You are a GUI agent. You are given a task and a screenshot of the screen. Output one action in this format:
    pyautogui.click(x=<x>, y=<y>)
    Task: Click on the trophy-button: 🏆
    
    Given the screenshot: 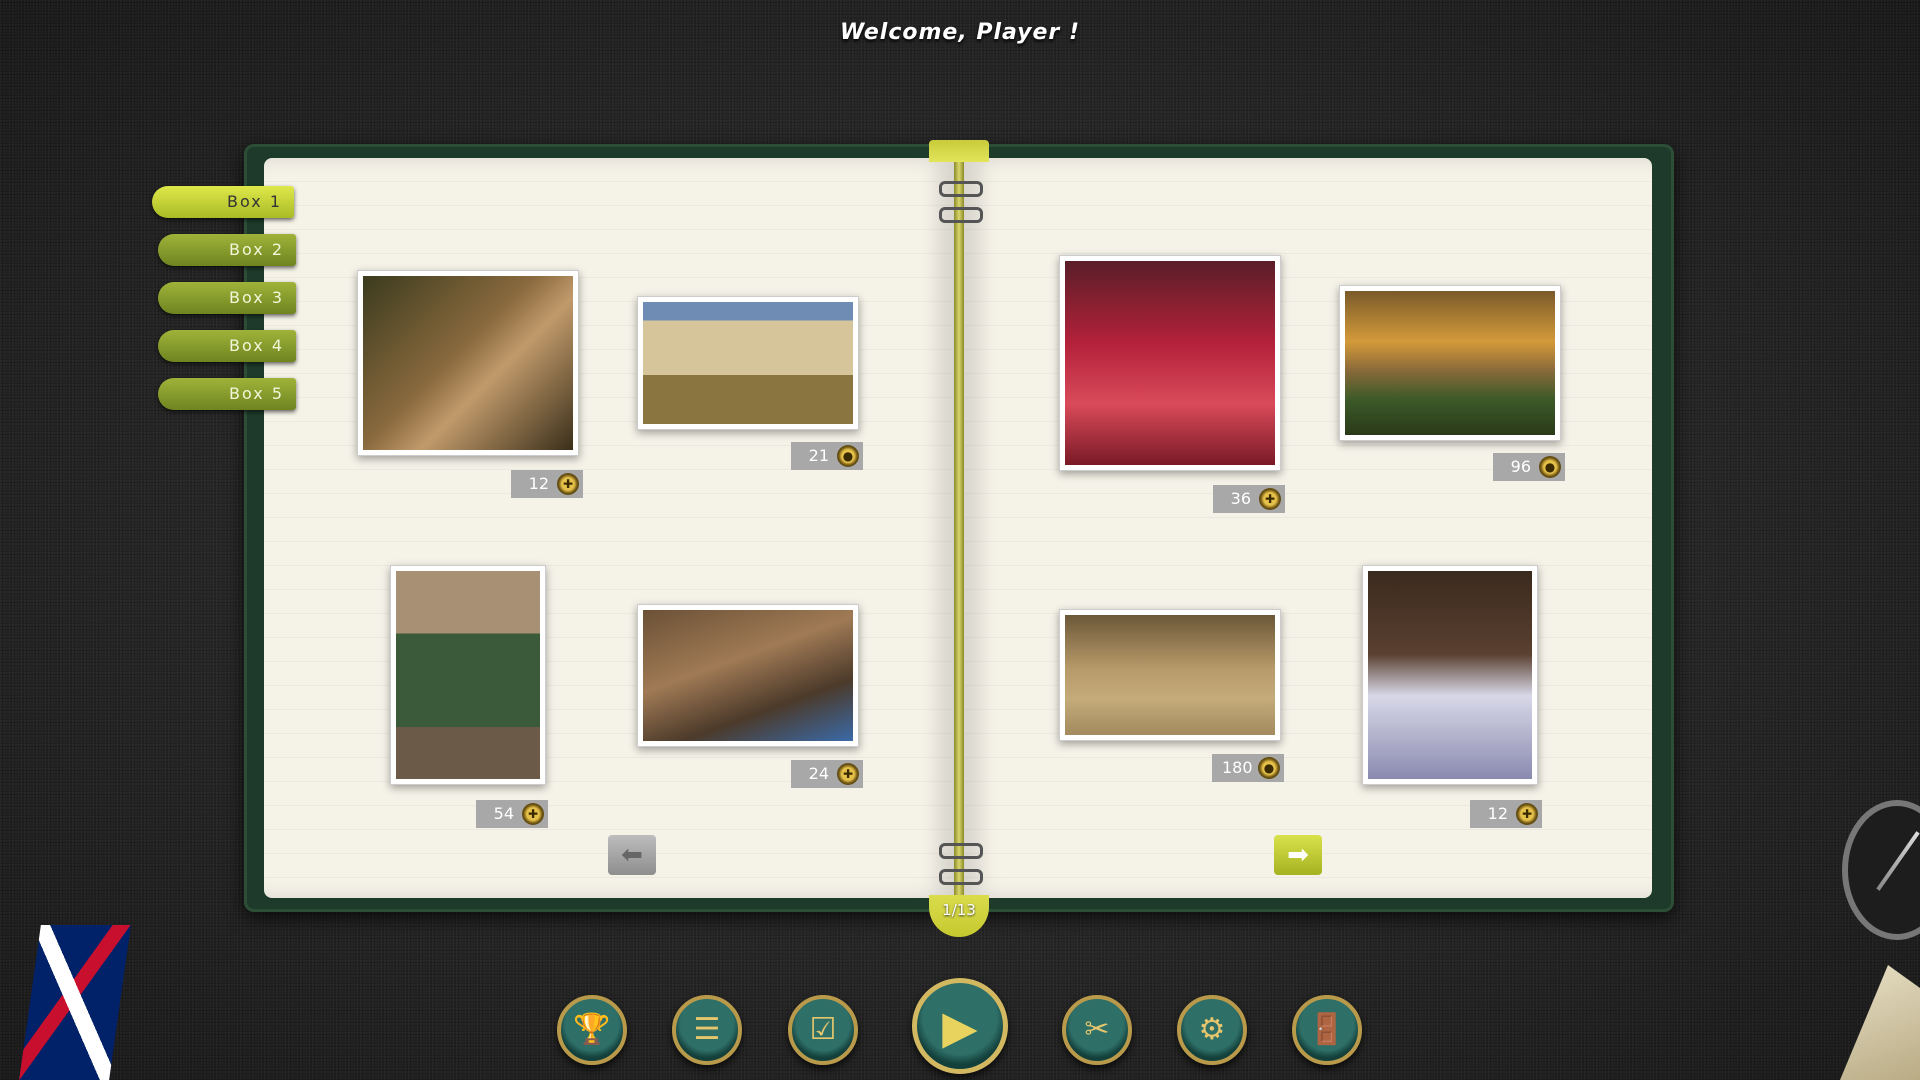 What is the action you would take?
    pyautogui.click(x=592, y=1030)
    